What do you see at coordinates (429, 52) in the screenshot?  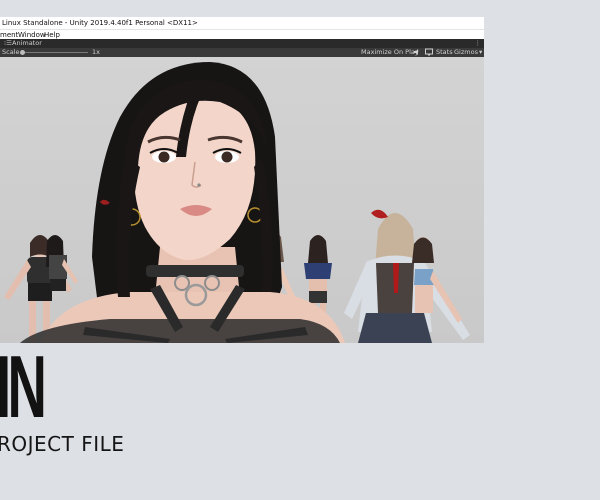 I see `monitor-icon` at bounding box center [429, 52].